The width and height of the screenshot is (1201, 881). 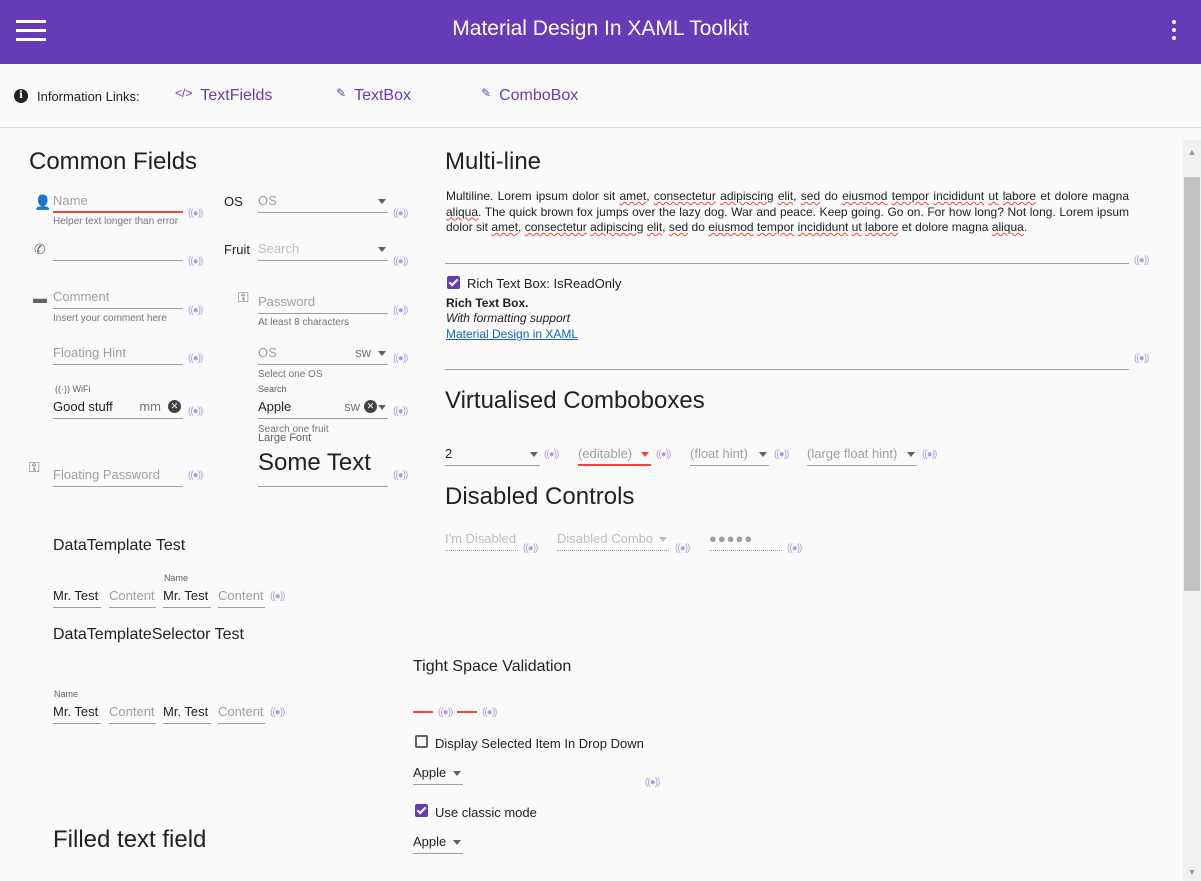 What do you see at coordinates (993, 196) in the screenshot?
I see `misspelled-word: ut` at bounding box center [993, 196].